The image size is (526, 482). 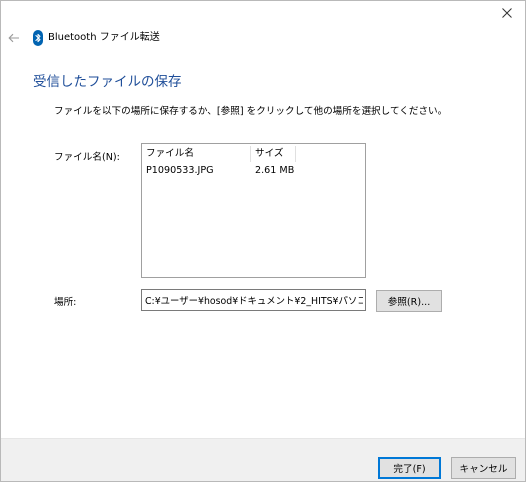 I want to click on column-header-size: サイズ, so click(x=269, y=154).